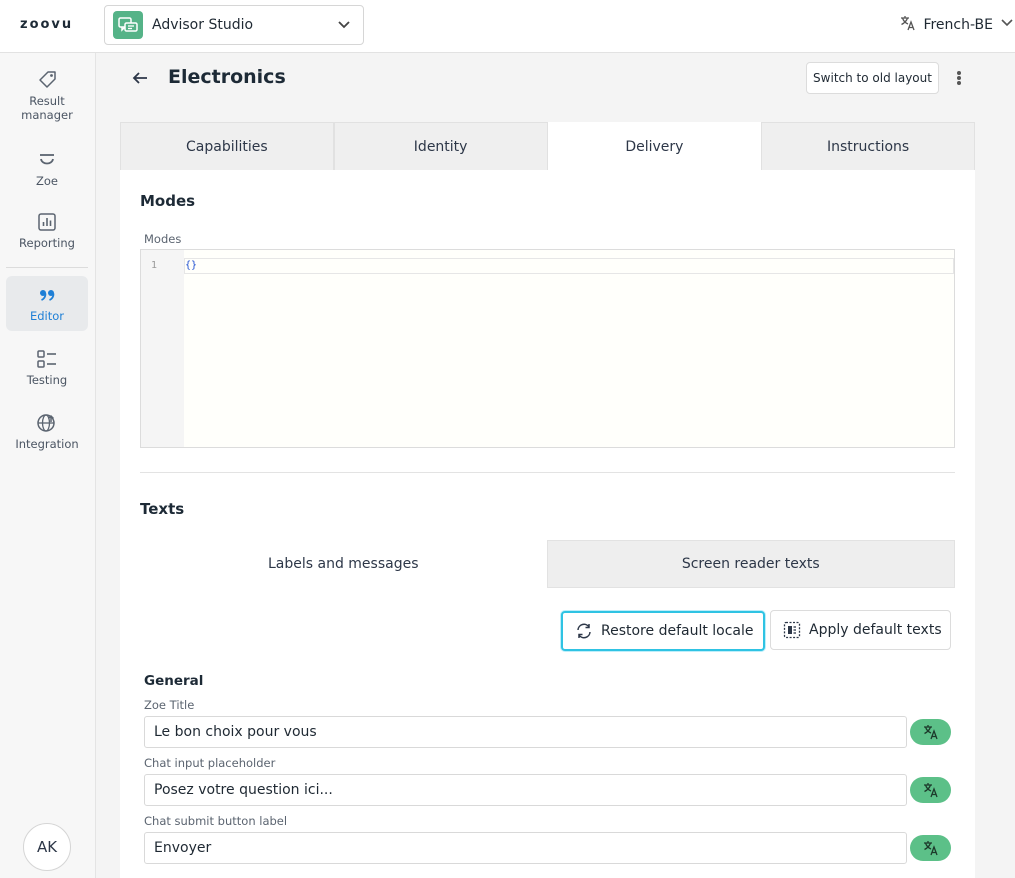  What do you see at coordinates (191, 265) in the screenshot?
I see `code-content: {}` at bounding box center [191, 265].